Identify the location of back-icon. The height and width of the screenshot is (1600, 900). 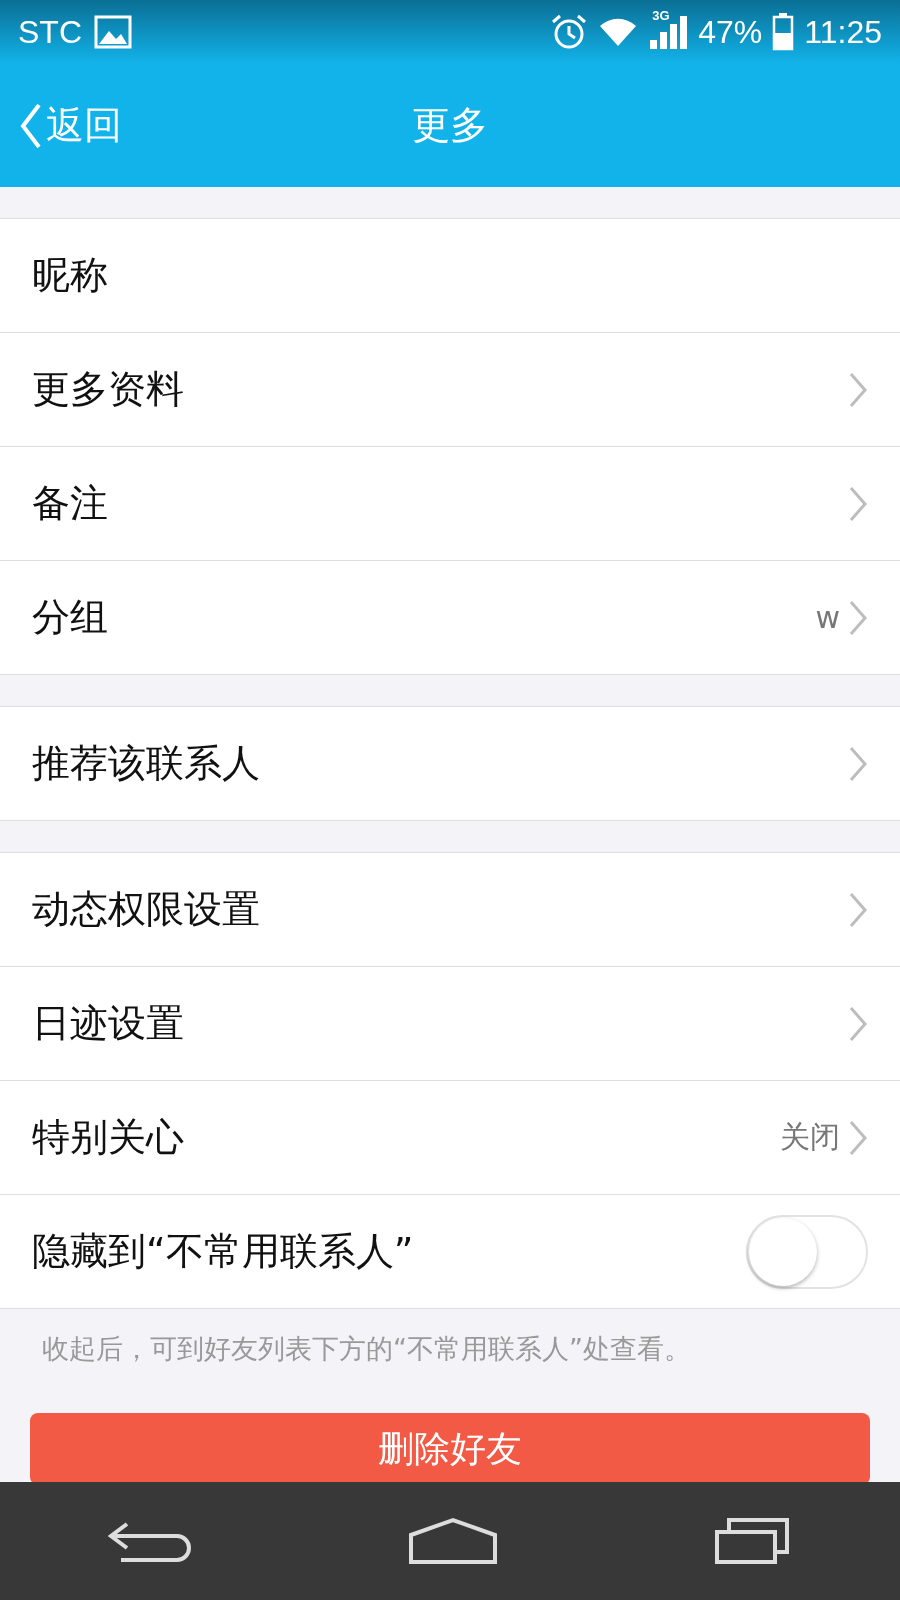
(31, 125).